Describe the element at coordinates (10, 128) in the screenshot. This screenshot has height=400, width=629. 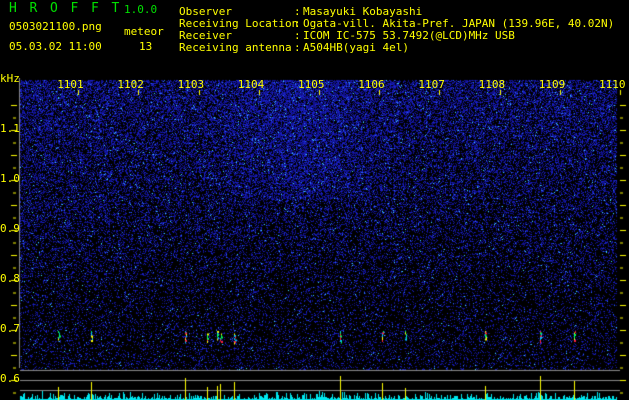
I see `y-tick-label: 1.1` at that location.